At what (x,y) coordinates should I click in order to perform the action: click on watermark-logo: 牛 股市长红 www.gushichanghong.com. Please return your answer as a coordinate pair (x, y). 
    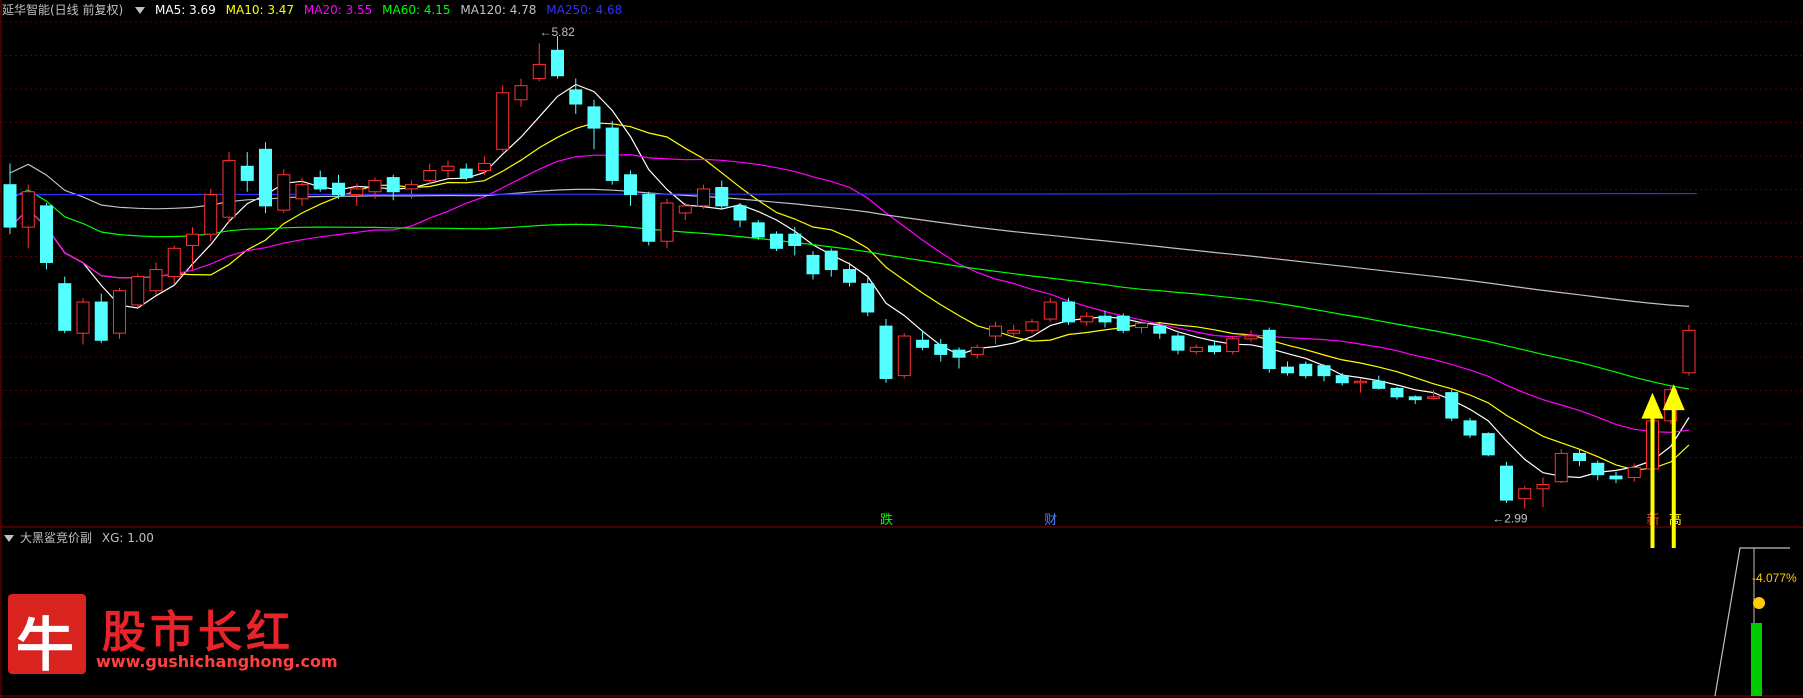
    Looking at the image, I should click on (173, 639).